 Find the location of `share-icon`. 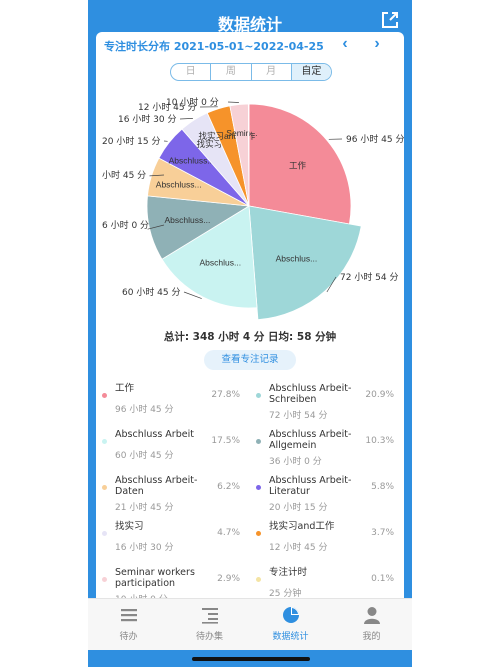

share-icon is located at coordinates (390, 20).